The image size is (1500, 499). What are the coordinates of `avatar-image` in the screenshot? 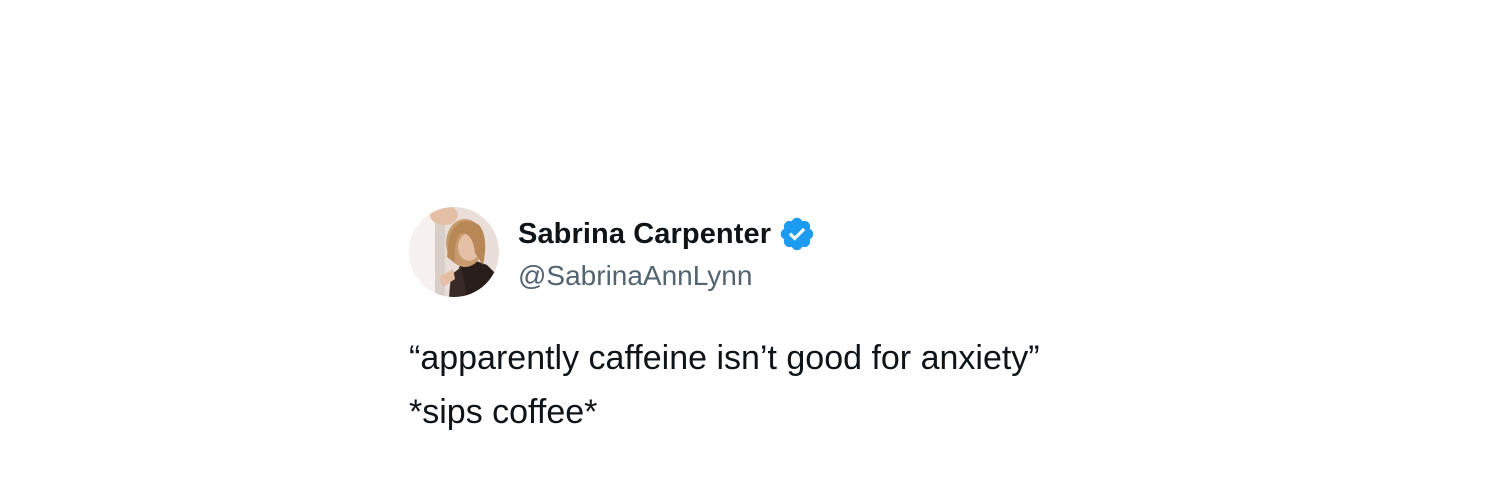 It's located at (454, 252).